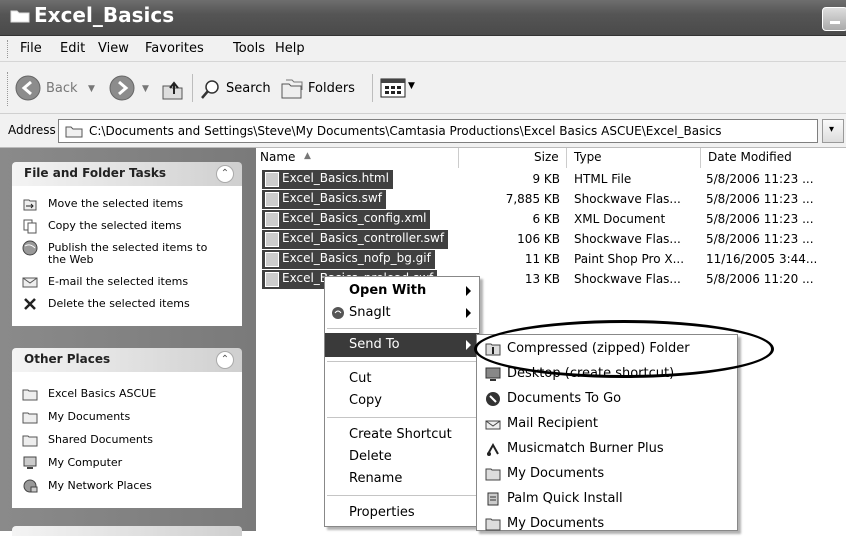 This screenshot has width=846, height=537. I want to click on send-to-my-documents: My Documents, so click(607, 474).